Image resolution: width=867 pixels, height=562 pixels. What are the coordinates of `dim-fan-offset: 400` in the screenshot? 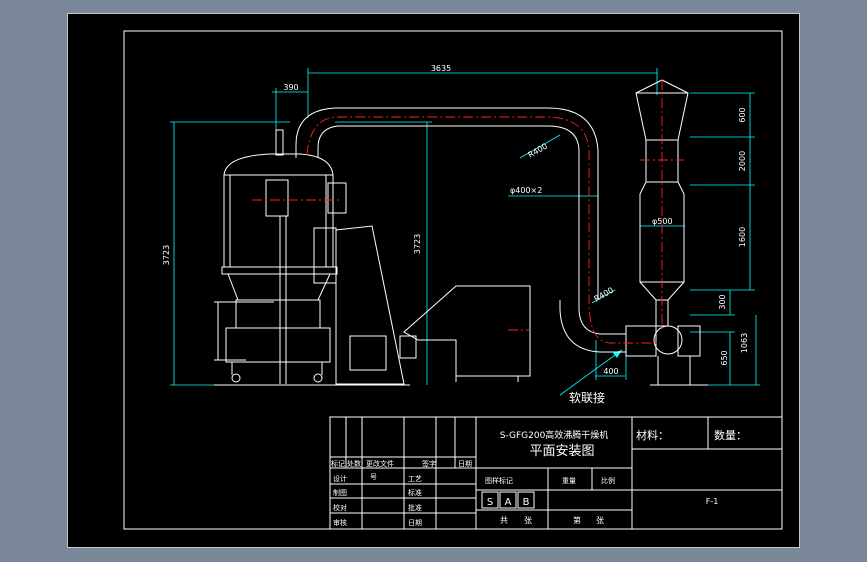 It's located at (610, 371).